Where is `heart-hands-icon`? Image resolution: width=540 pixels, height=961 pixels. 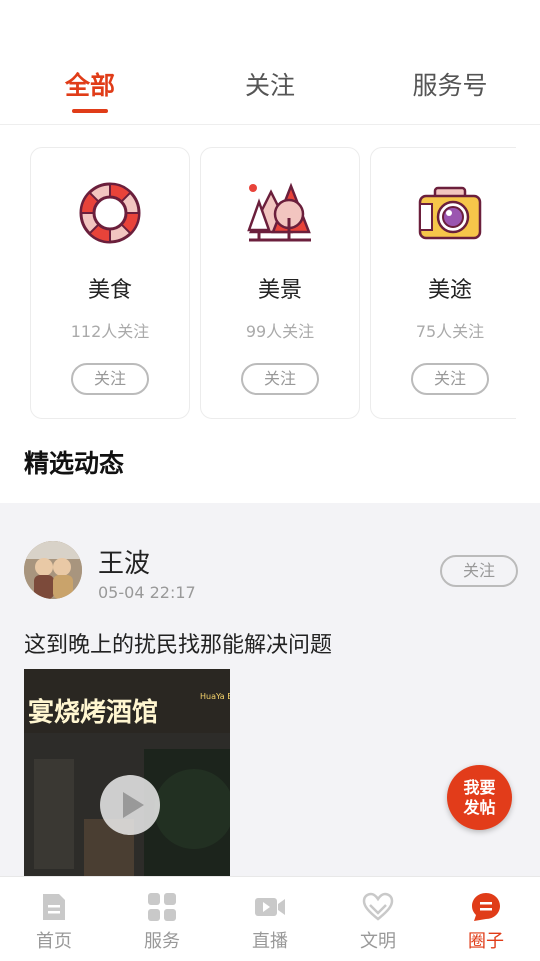
heart-hands-icon is located at coordinates (378, 906).